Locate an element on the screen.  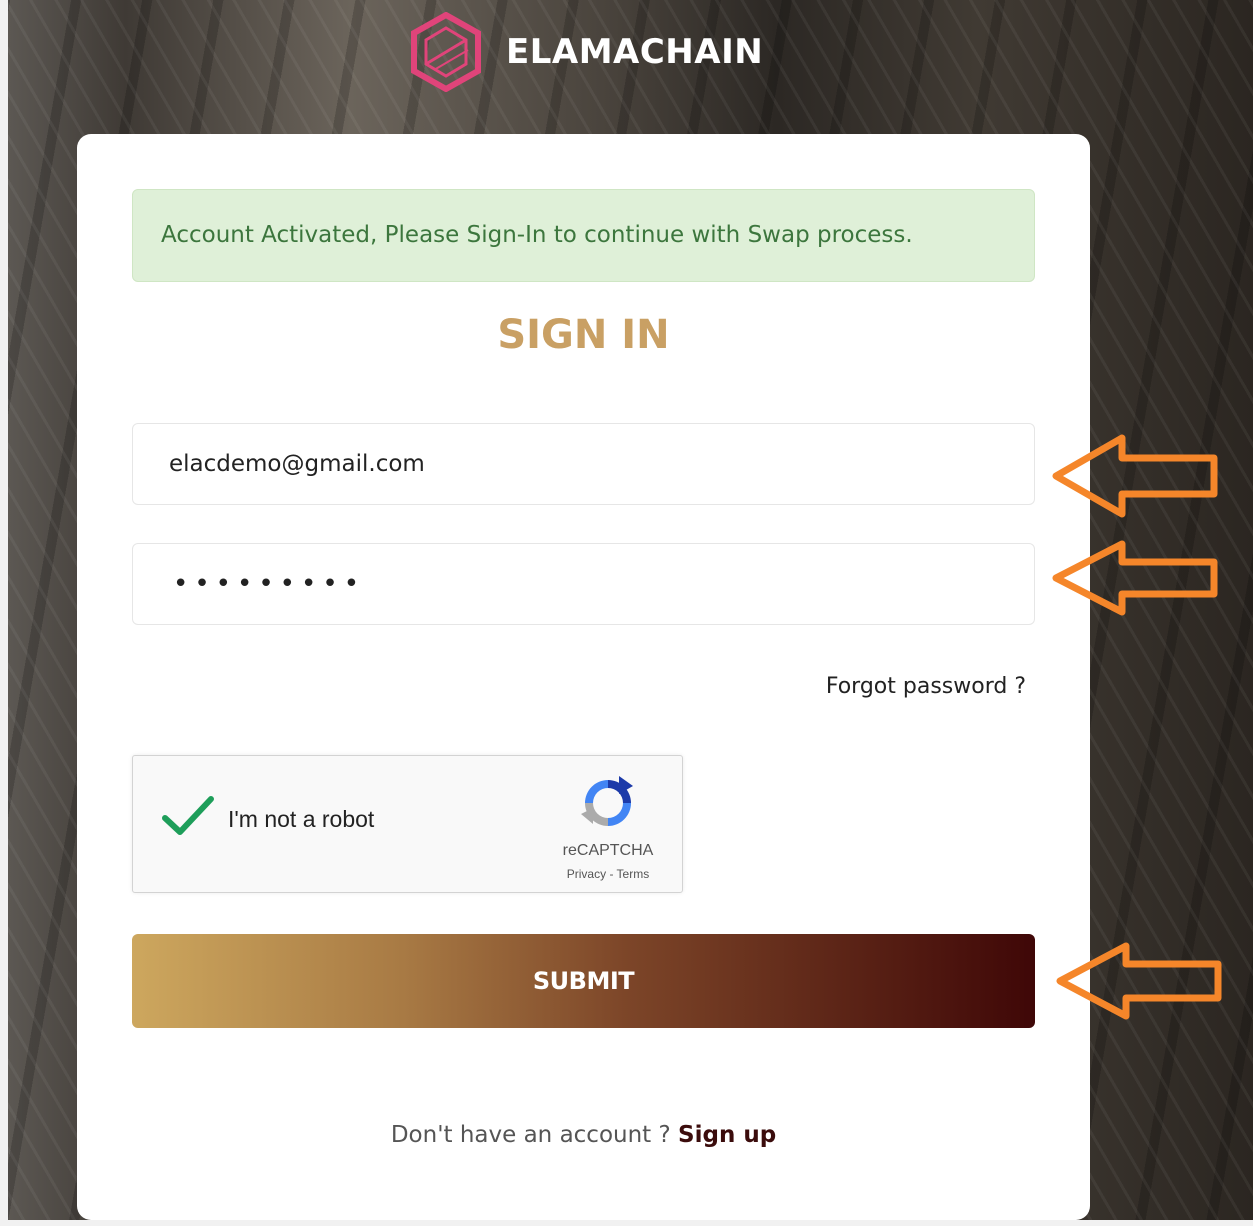
page-title: SIGN IN is located at coordinates (583, 335).